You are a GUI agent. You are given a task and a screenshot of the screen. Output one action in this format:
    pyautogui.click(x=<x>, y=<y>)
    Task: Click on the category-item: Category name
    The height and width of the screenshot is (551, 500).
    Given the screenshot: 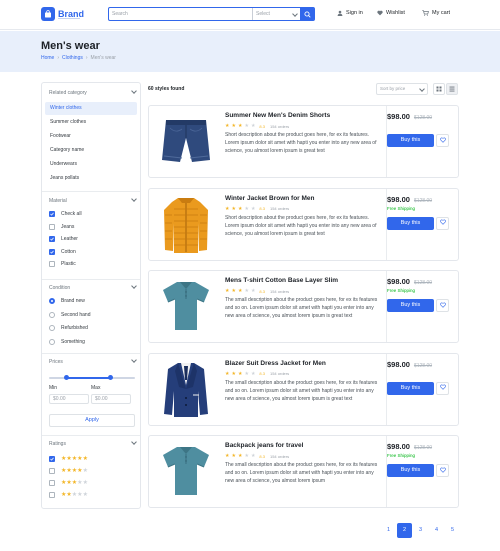 What is the action you would take?
    pyautogui.click(x=91, y=150)
    